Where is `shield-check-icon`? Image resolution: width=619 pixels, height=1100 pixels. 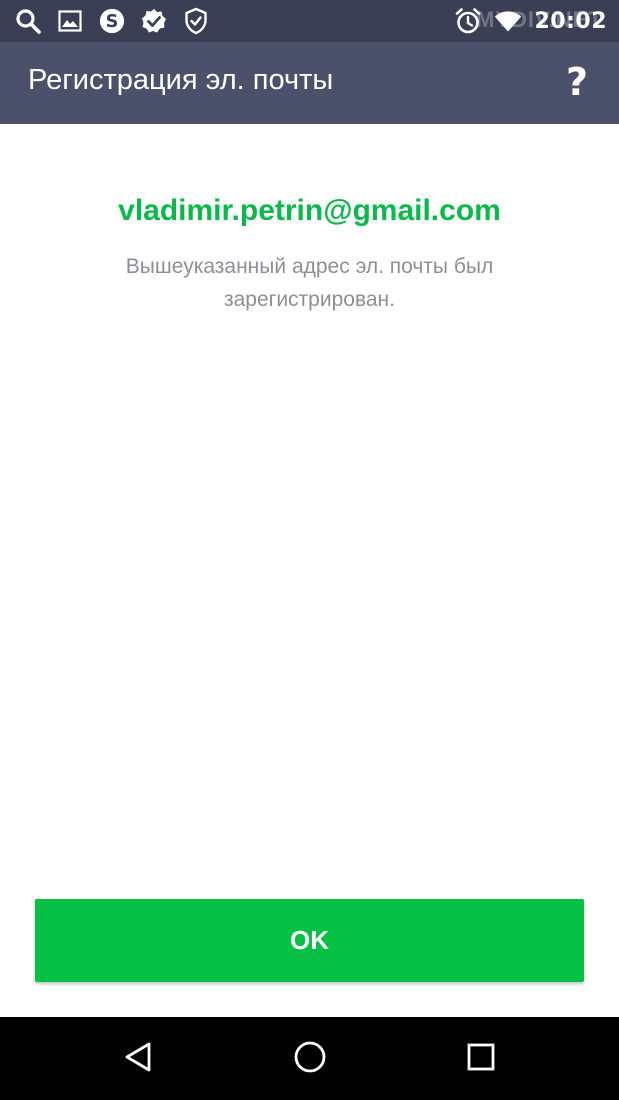
shield-check-icon is located at coordinates (196, 21).